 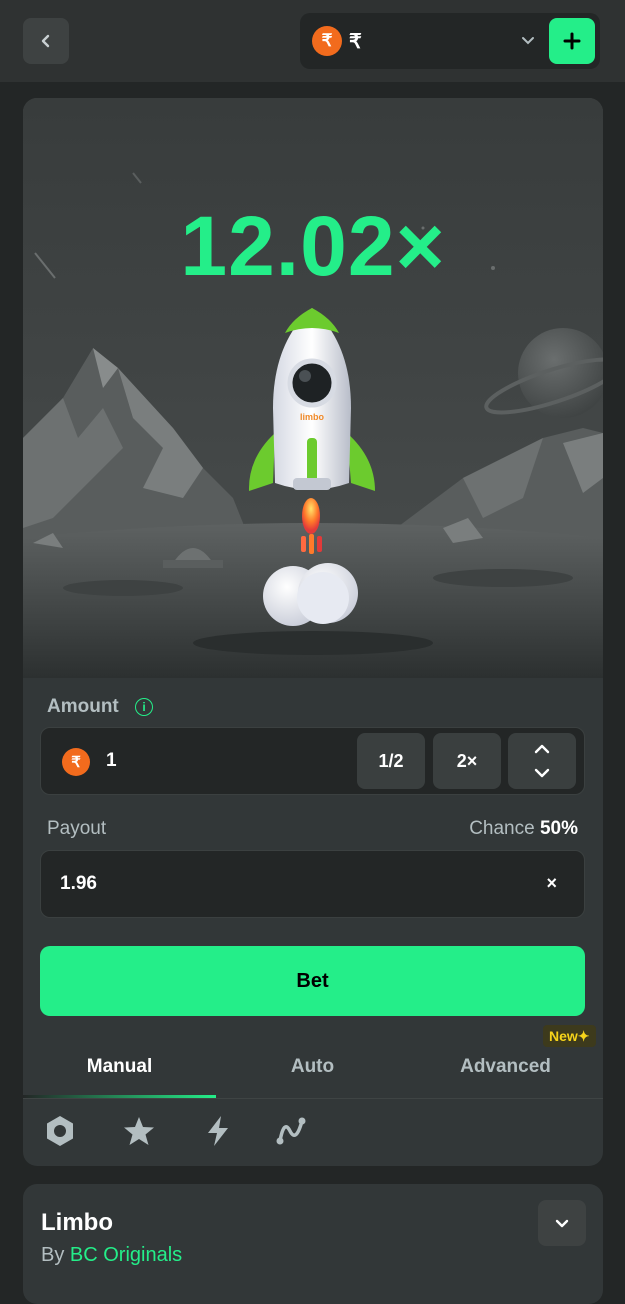 What do you see at coordinates (312, 981) in the screenshot?
I see `bet-button: Bet` at bounding box center [312, 981].